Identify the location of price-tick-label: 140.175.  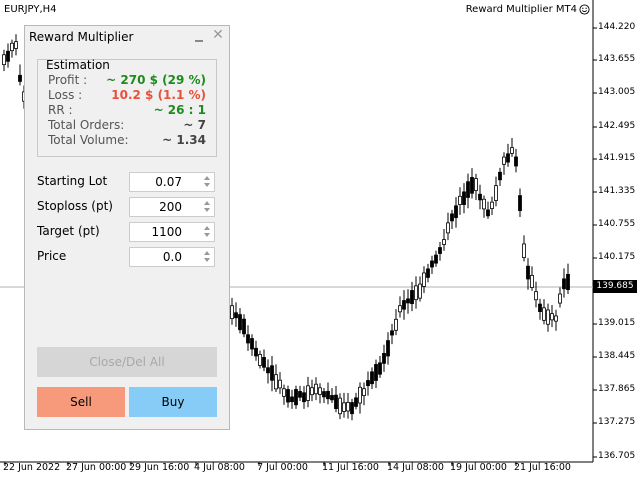
(617, 257).